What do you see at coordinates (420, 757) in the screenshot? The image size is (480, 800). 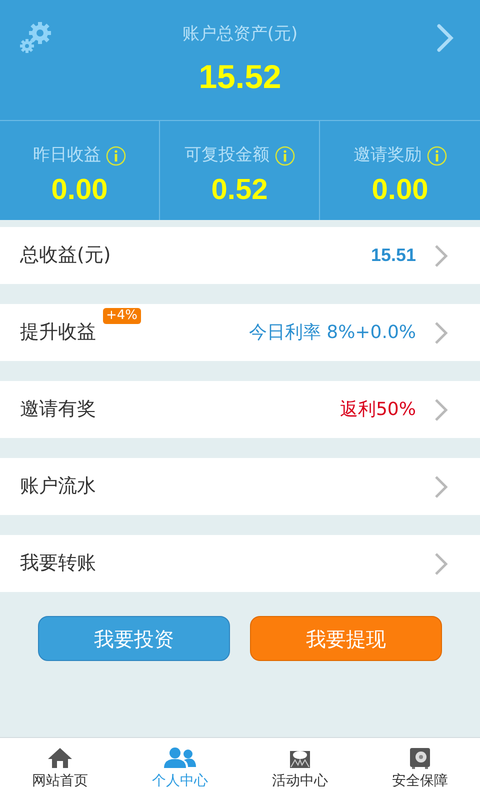 I see `safe-icon` at bounding box center [420, 757].